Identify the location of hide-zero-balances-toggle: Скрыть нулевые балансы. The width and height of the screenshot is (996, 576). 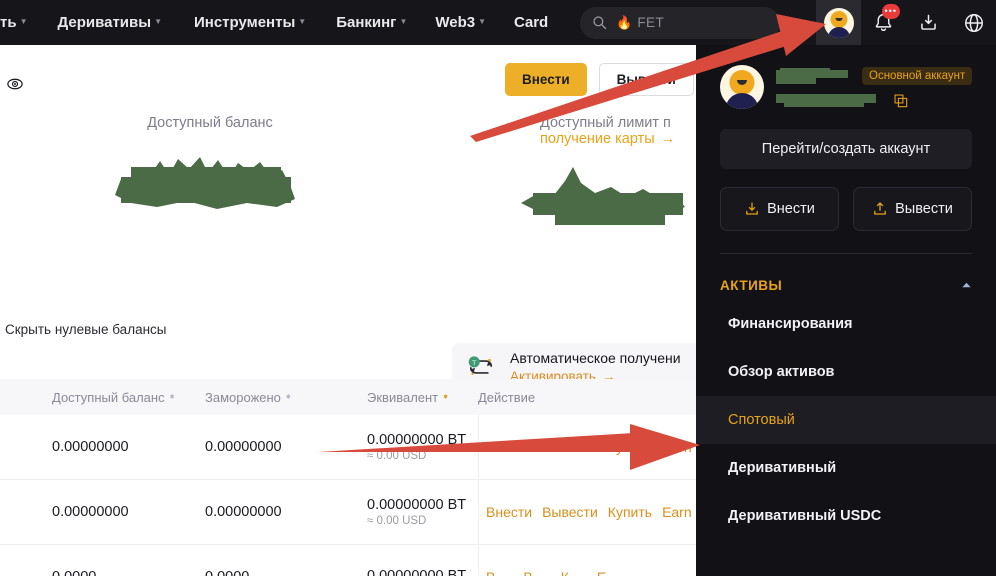
(86, 329).